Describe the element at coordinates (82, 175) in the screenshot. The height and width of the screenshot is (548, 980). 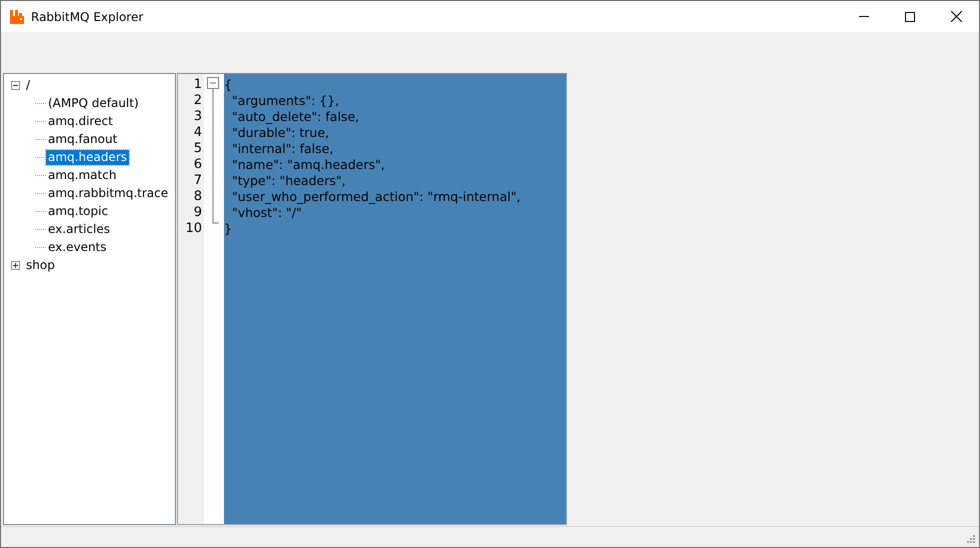
I see `tree-item: amq.match` at that location.